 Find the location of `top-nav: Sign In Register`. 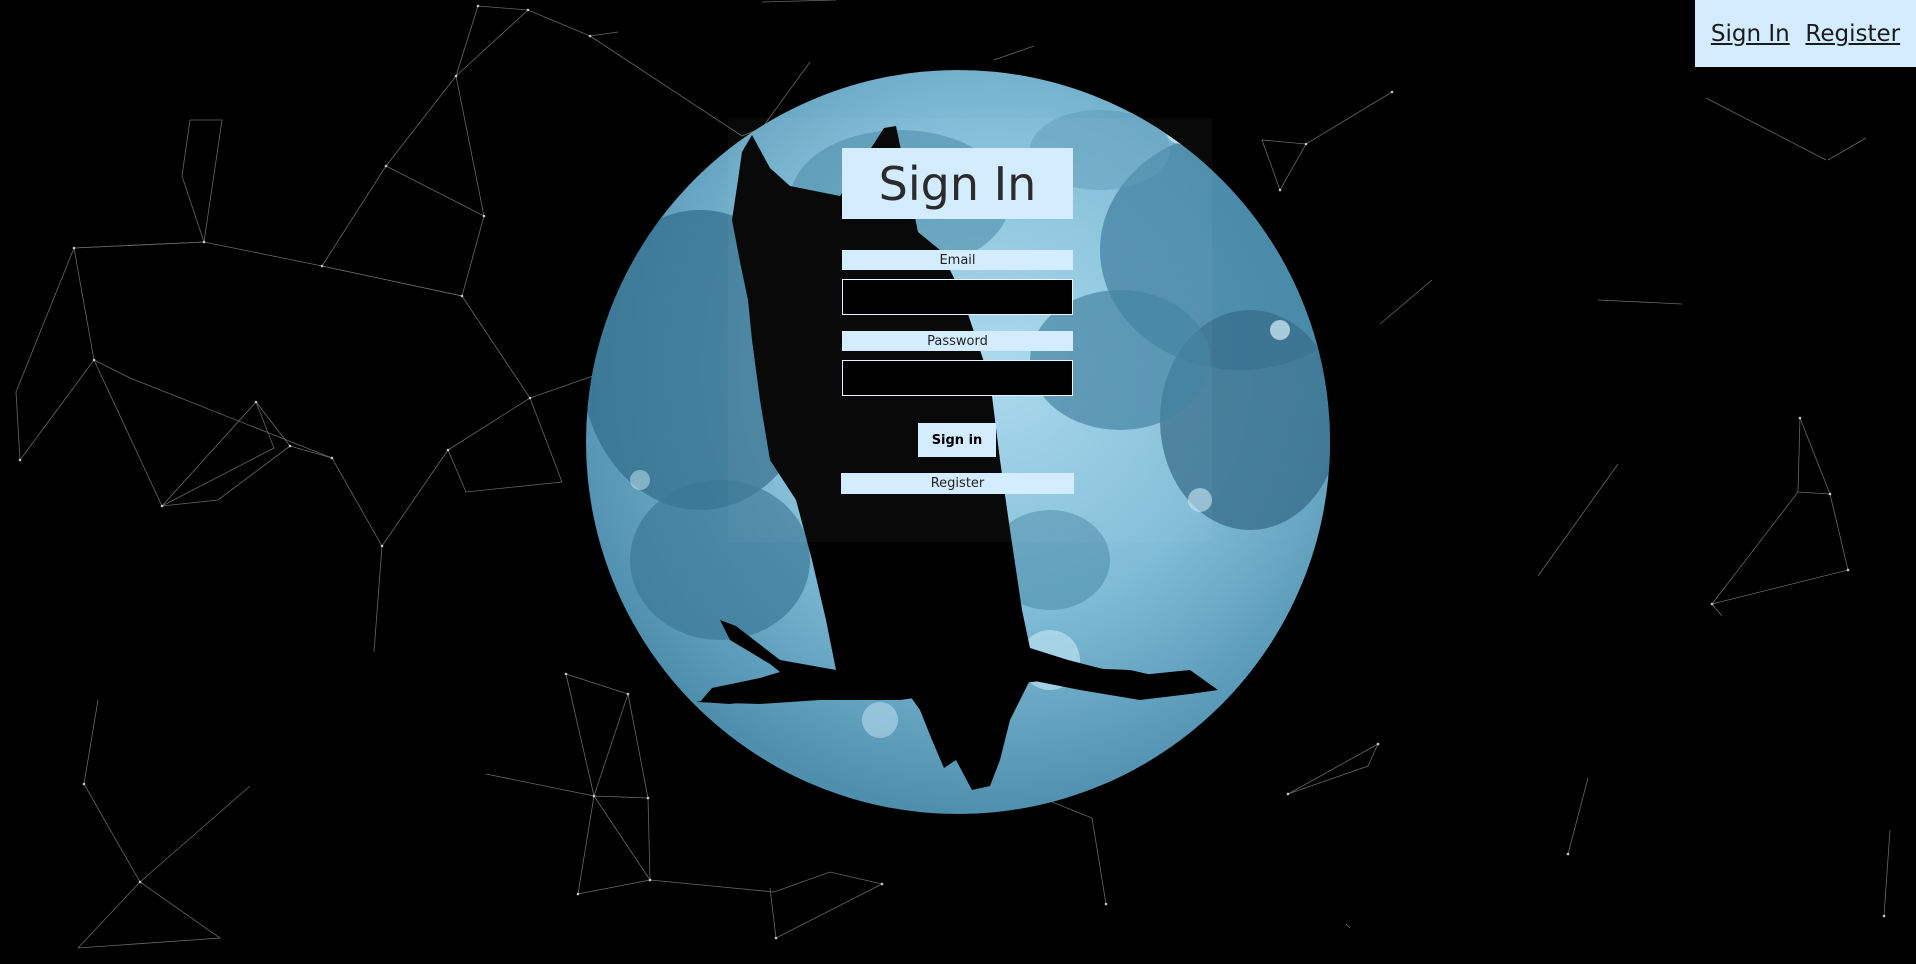

top-nav: Sign In Register is located at coordinates (1805, 33).